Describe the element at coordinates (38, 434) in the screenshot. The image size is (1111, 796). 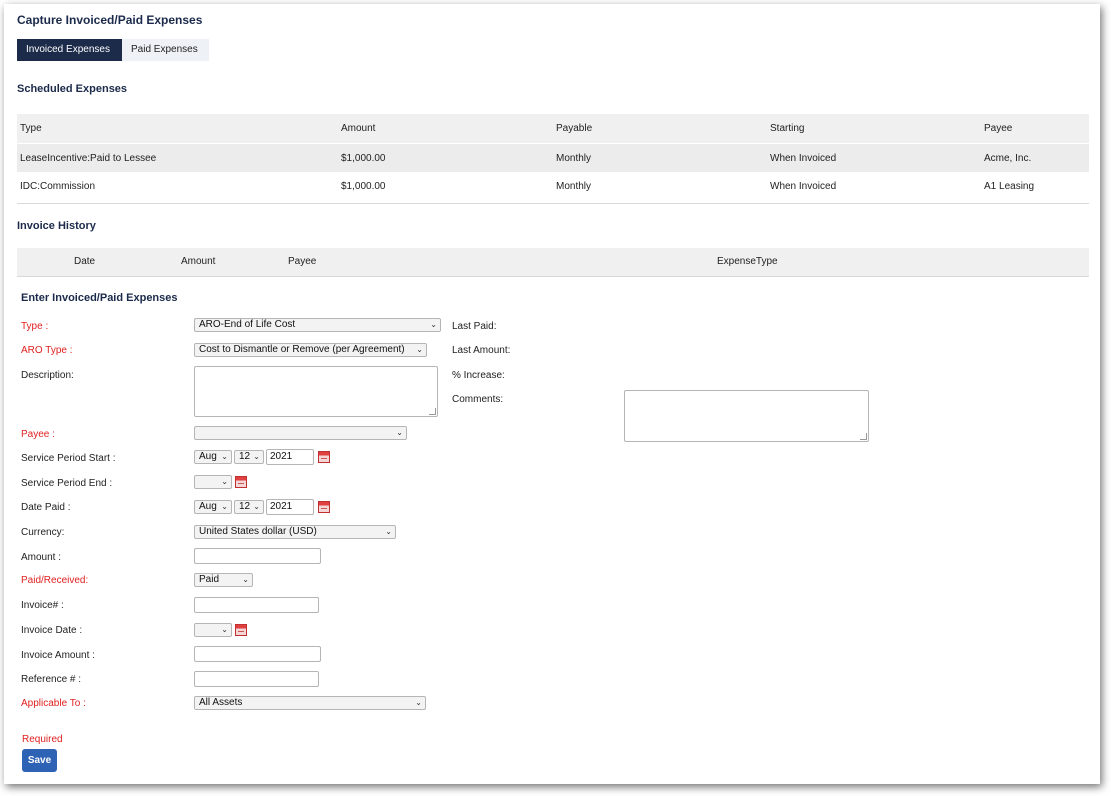
I see `payee-label: Payee :` at that location.